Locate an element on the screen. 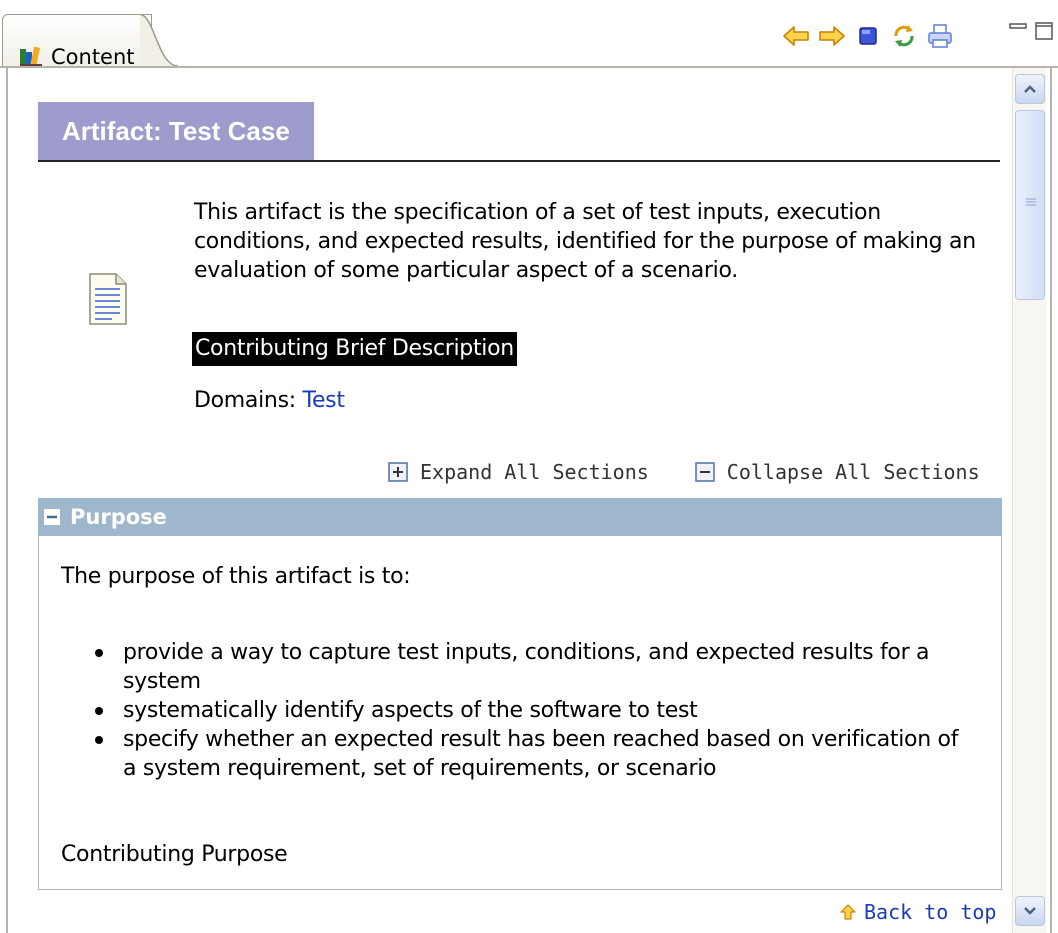 The height and width of the screenshot is (933, 1058). contributing-brief-description: Contributing Brief Description is located at coordinates (354, 349).